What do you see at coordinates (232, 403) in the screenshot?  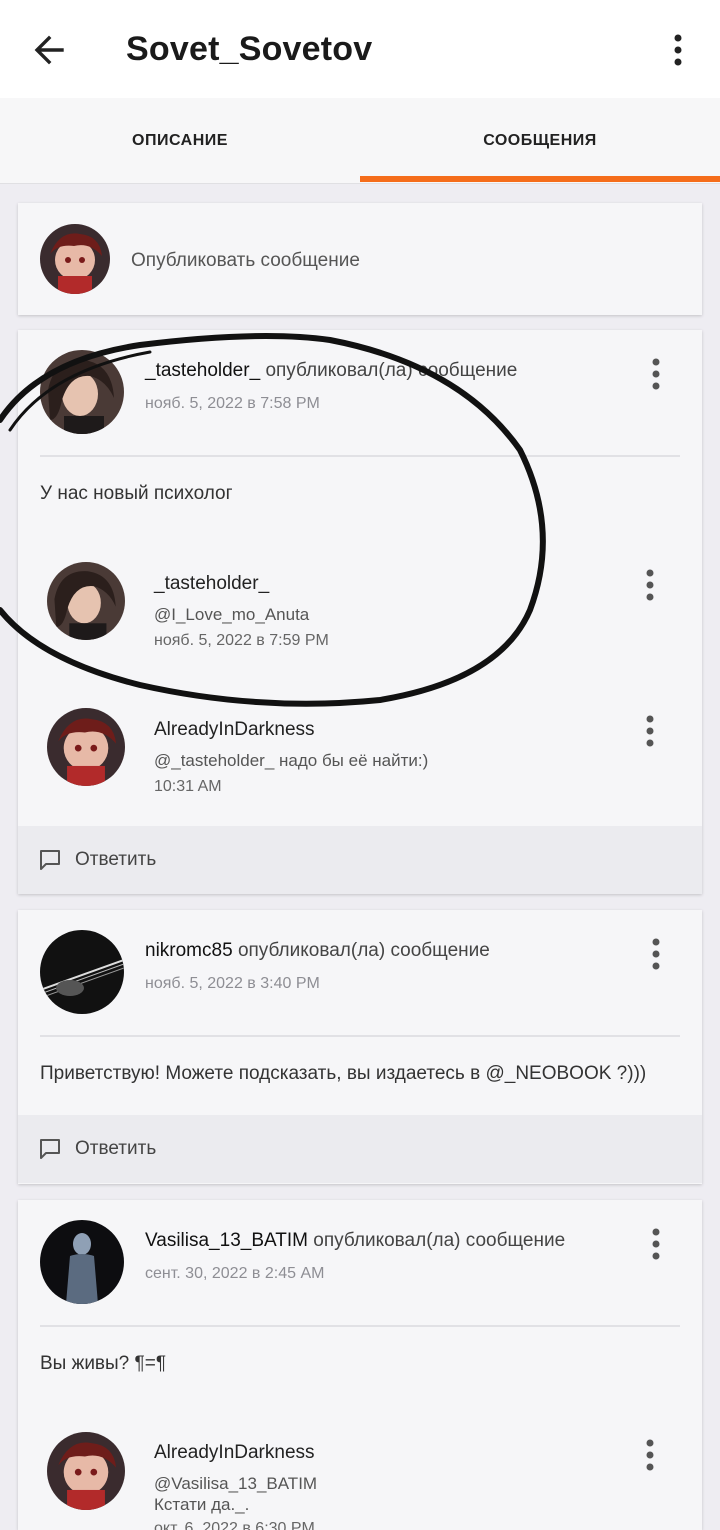 I see `post-date: нояб. 5, 2022 в 7:58 PM` at bounding box center [232, 403].